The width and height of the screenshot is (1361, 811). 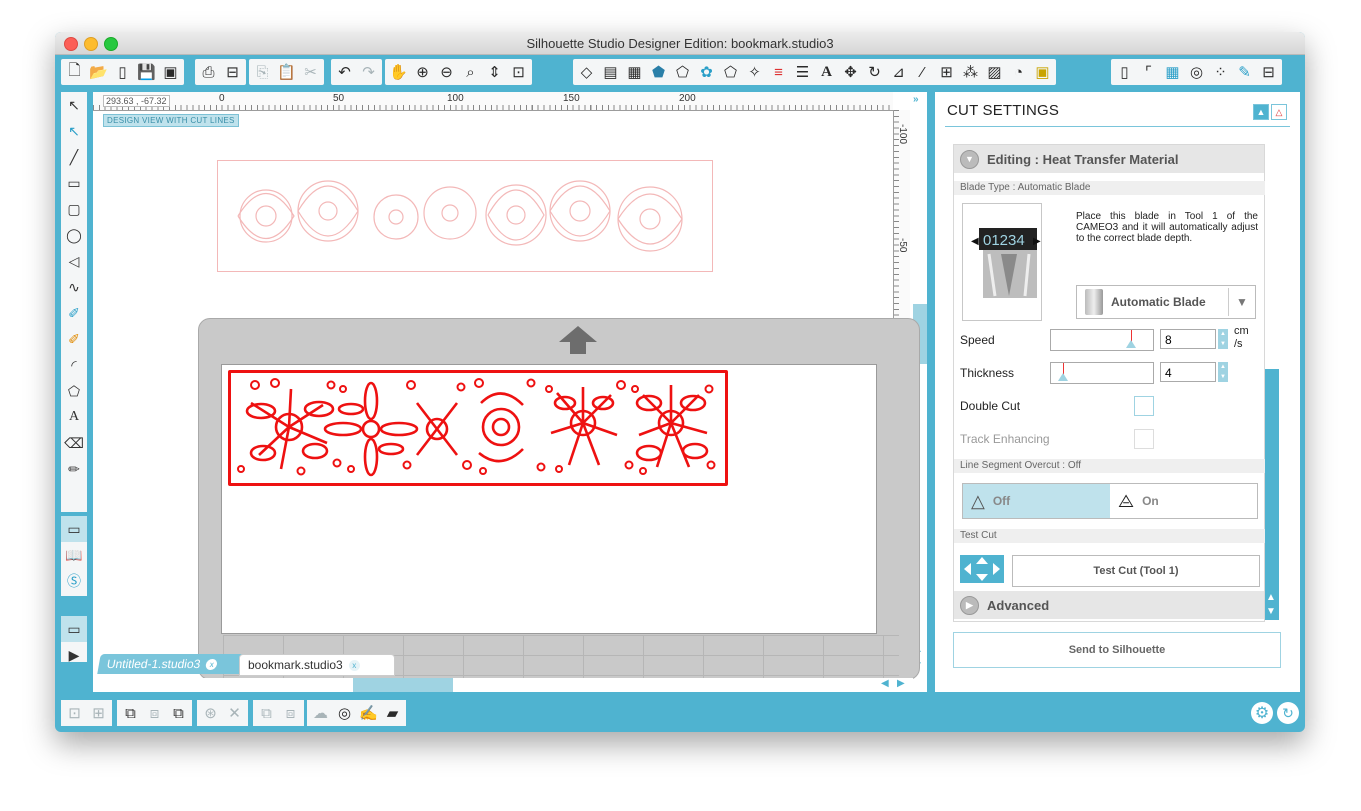 What do you see at coordinates (74, 469) in the screenshot?
I see `knife-tool-icon: ✏` at bounding box center [74, 469].